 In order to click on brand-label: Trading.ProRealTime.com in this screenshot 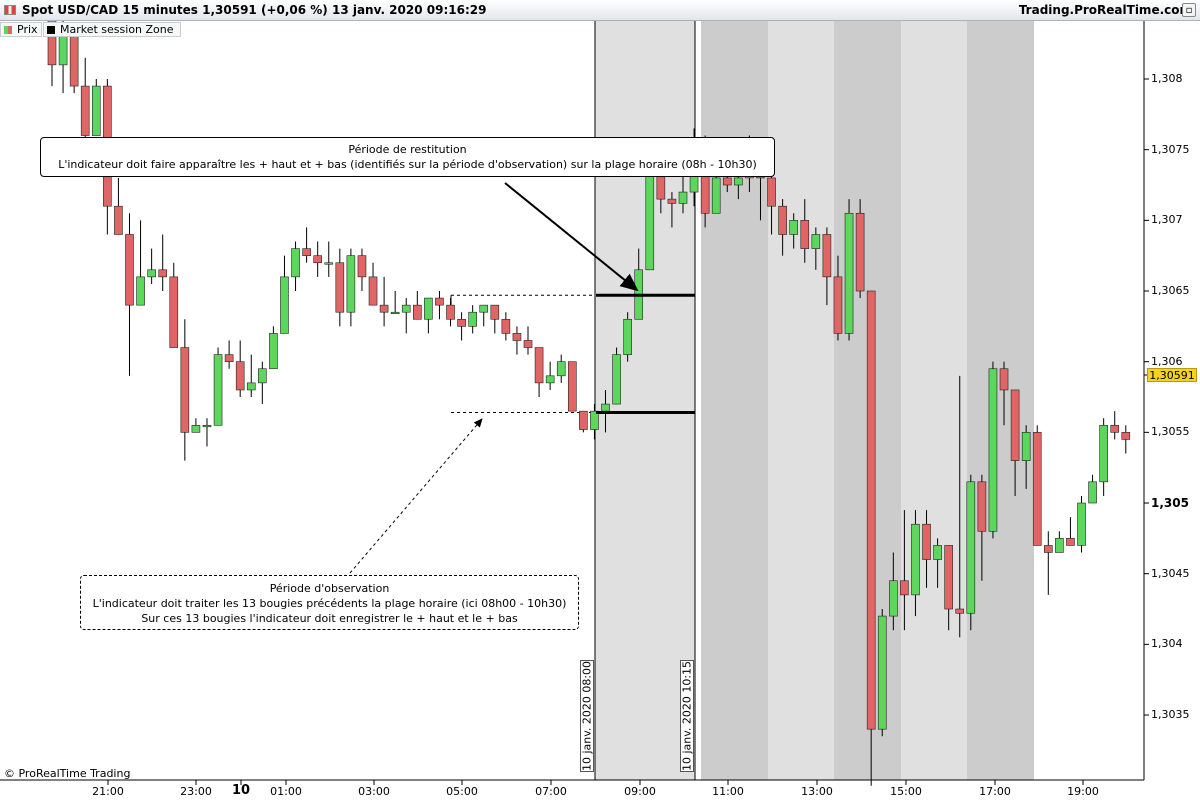, I will do `click(1105, 10)`.